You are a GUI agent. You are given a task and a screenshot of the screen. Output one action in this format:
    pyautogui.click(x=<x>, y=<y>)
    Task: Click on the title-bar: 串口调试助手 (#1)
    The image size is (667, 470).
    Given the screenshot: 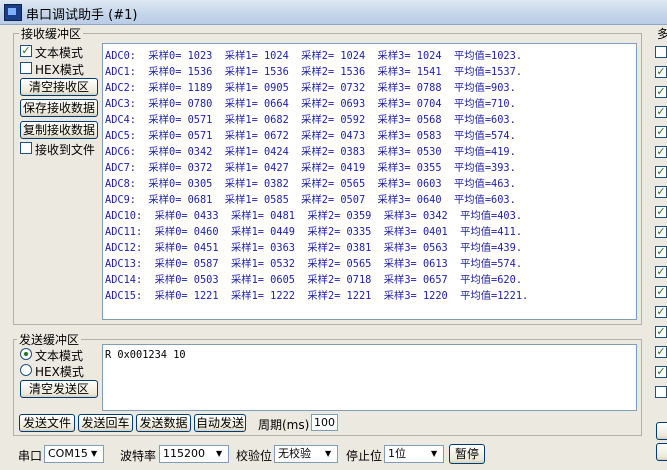 What is the action you would take?
    pyautogui.click(x=333, y=12)
    